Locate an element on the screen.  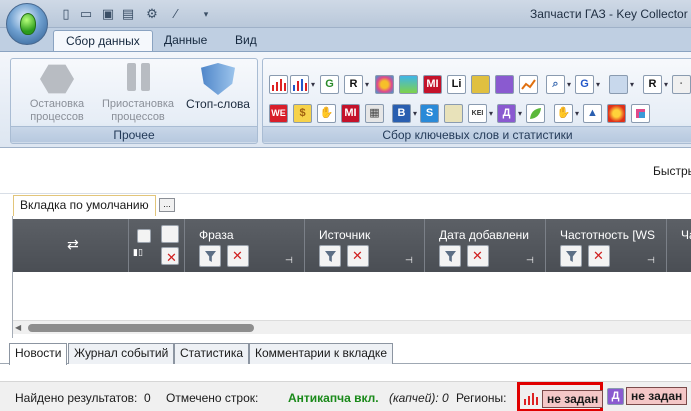
search-magnifier-icon: ⌕ is located at coordinates (555, 84).